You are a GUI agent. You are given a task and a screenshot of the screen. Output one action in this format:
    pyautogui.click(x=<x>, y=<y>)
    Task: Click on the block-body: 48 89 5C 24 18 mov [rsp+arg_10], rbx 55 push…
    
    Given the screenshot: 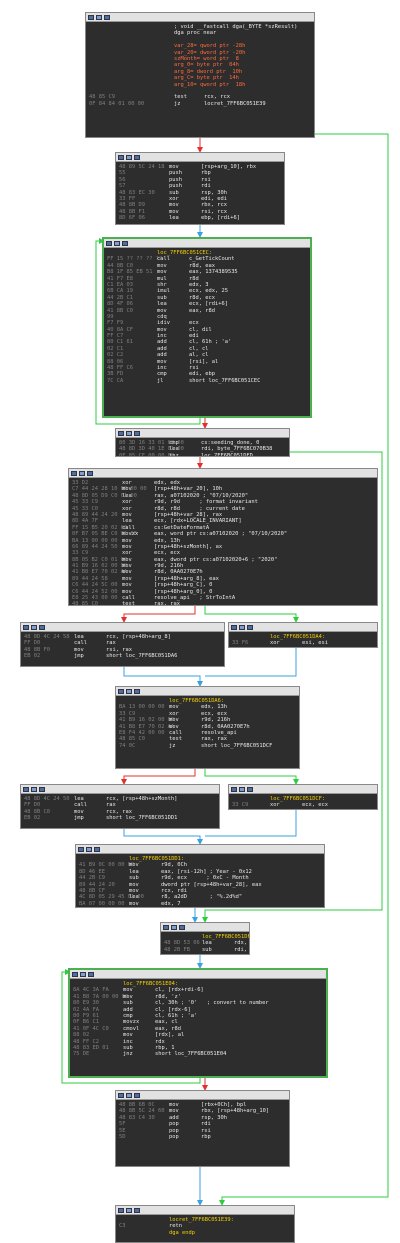 What is the action you would take?
    pyautogui.click(x=200, y=193)
    